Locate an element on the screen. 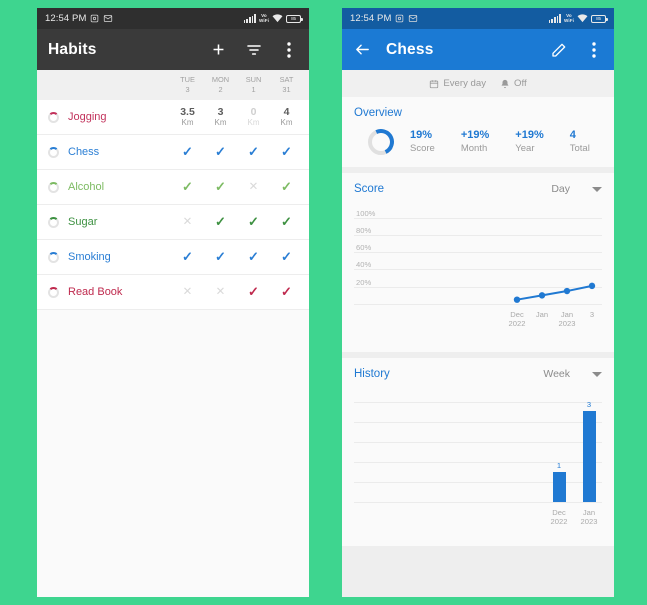  frequency-bar: Every day Off is located at coordinates (478, 83).